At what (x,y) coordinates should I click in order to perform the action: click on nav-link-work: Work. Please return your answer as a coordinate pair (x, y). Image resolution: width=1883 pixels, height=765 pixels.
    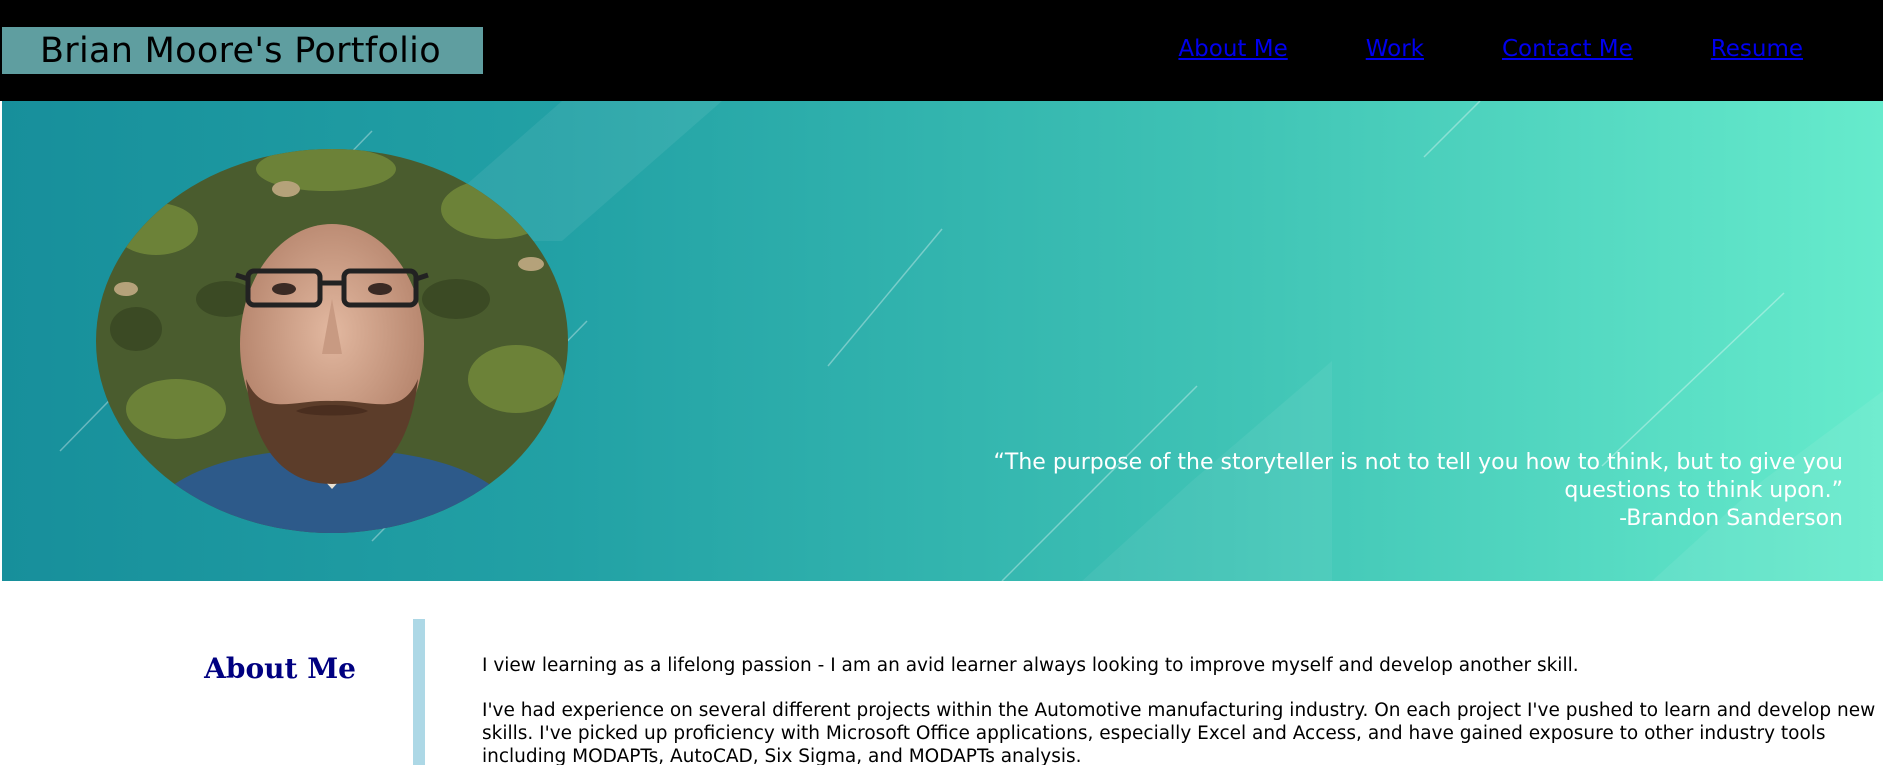
    Looking at the image, I should click on (1395, 49).